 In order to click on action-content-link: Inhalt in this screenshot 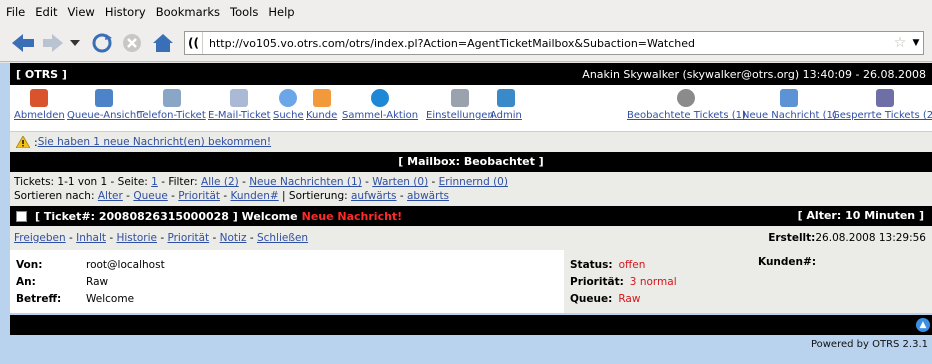, I will do `click(91, 238)`.